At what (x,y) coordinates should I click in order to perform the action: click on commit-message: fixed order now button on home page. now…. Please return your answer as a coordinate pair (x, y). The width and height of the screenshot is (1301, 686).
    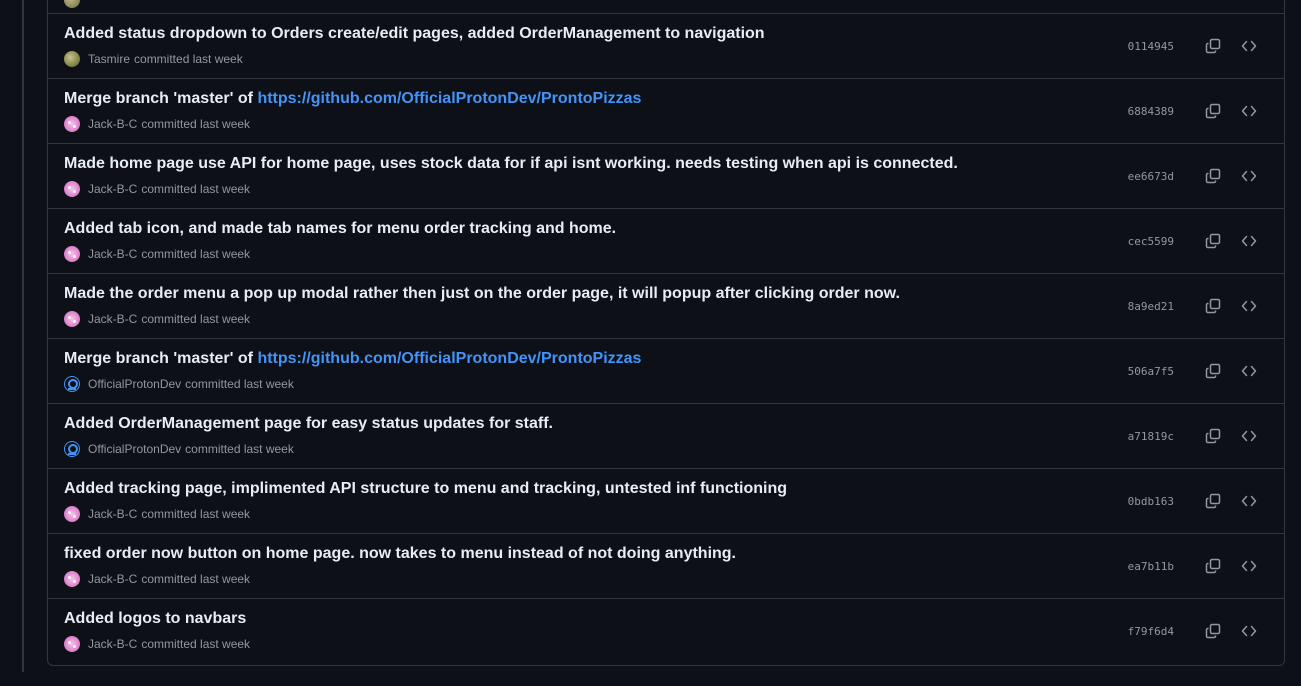
    Looking at the image, I should click on (400, 553).